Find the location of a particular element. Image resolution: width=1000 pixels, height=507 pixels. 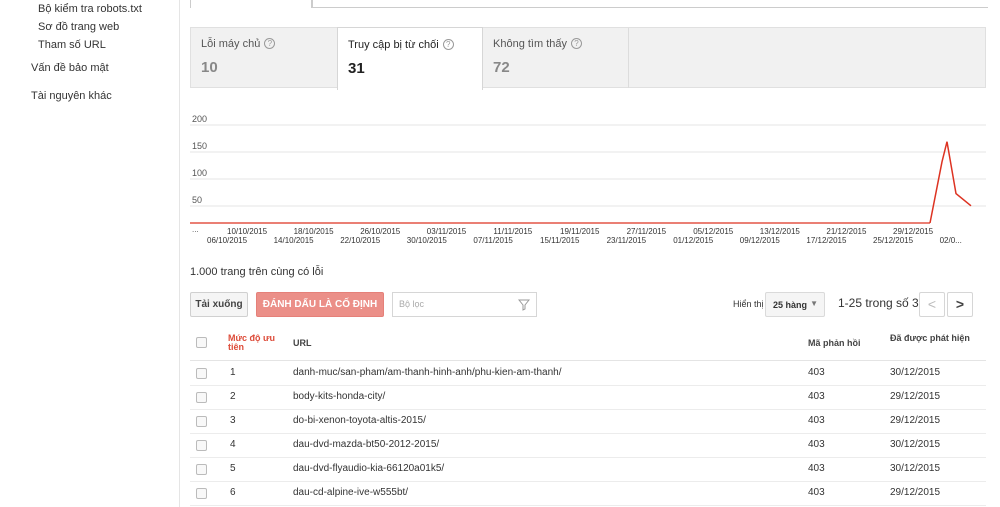

x-tick-label: 25/12/2015 is located at coordinates (893, 240).